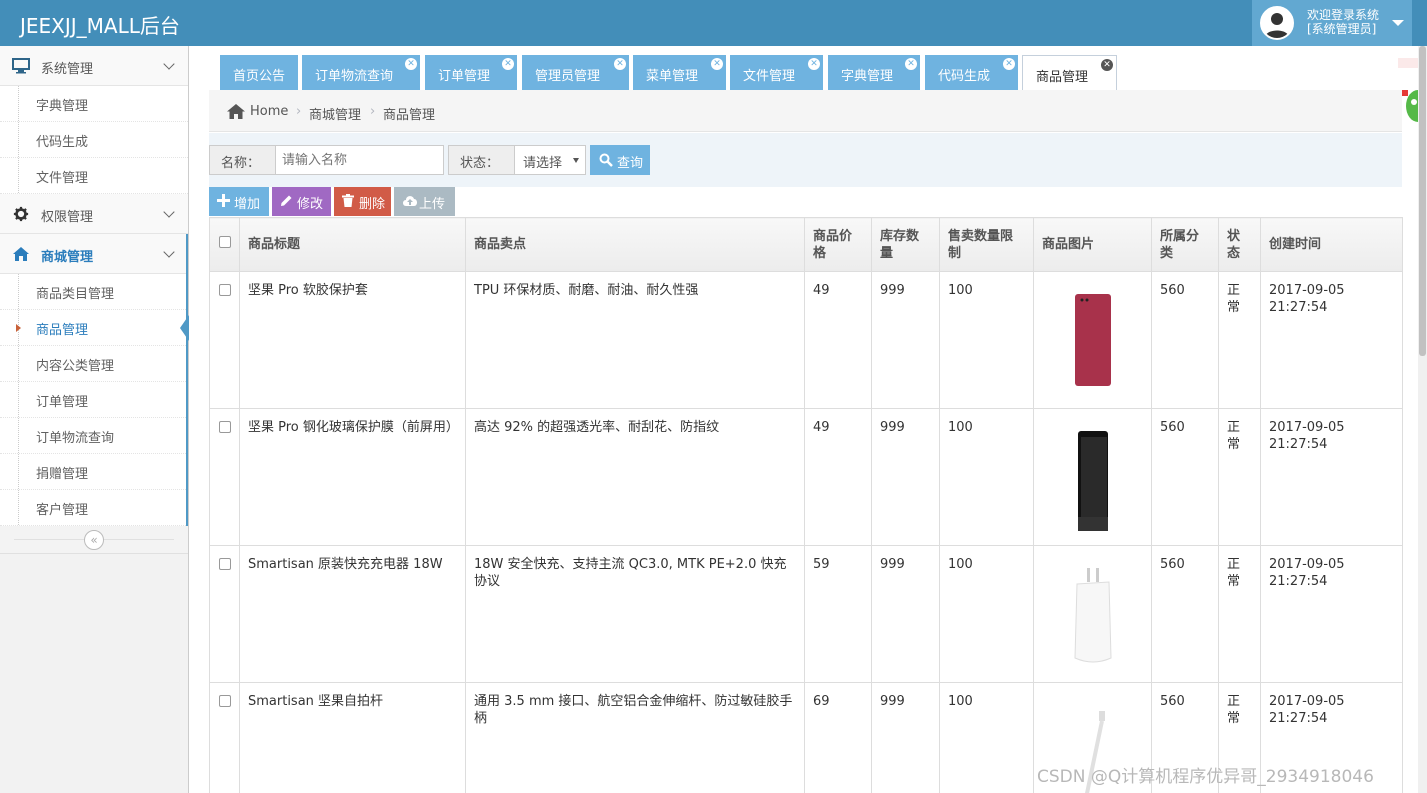 The image size is (1427, 793). Describe the element at coordinates (310, 204) in the screenshot. I see `edit-button-label: 修改` at that location.